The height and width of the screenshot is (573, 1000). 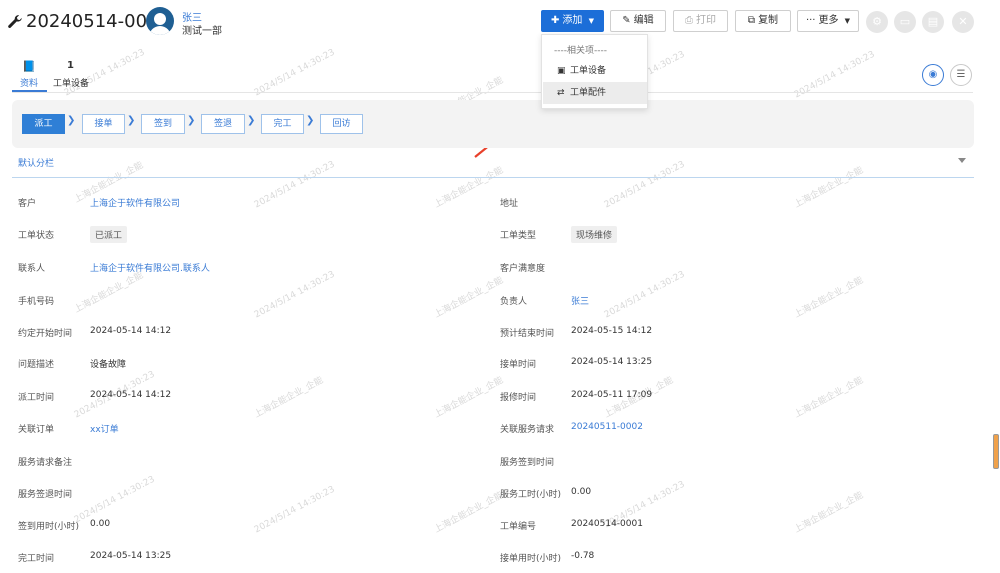 I want to click on field-value: 2024-05-15 14:12, so click(x=612, y=331).